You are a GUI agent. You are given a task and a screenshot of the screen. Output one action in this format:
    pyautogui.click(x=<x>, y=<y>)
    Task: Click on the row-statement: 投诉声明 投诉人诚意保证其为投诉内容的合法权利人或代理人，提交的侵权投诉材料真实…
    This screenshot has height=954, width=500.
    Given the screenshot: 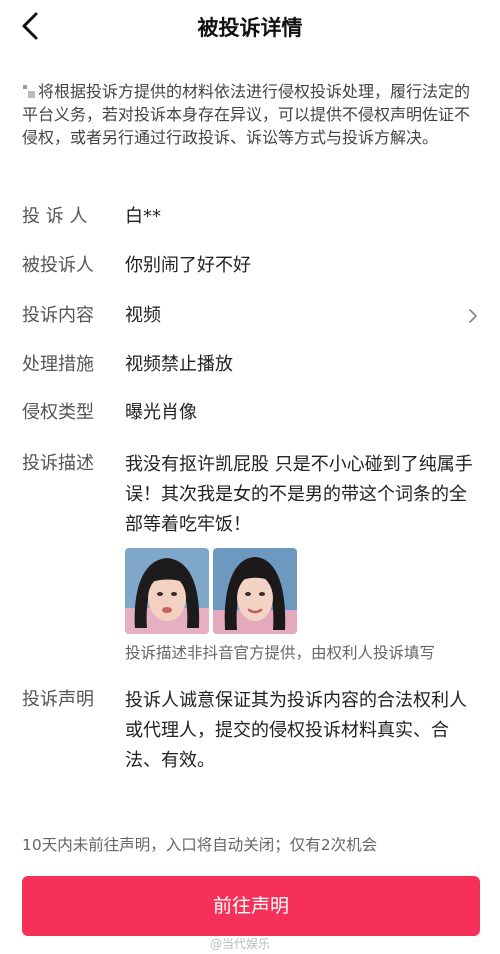 What is the action you would take?
    pyautogui.click(x=251, y=731)
    